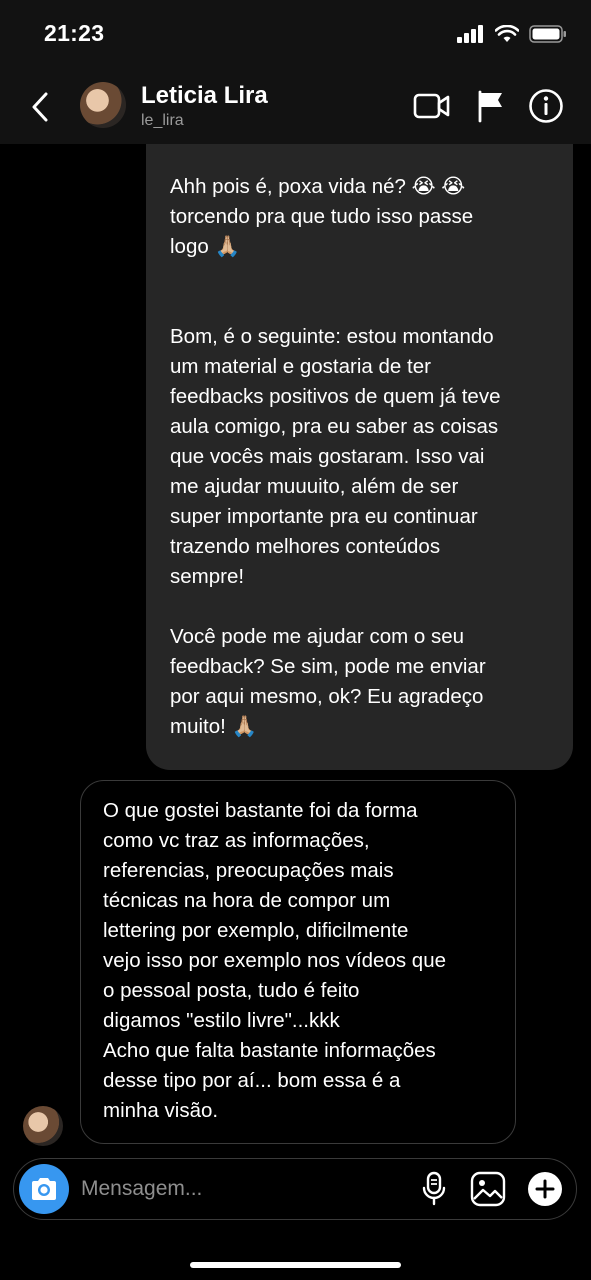 The width and height of the screenshot is (591, 1280). Describe the element at coordinates (103, 105) in the screenshot. I see `avatar` at that location.